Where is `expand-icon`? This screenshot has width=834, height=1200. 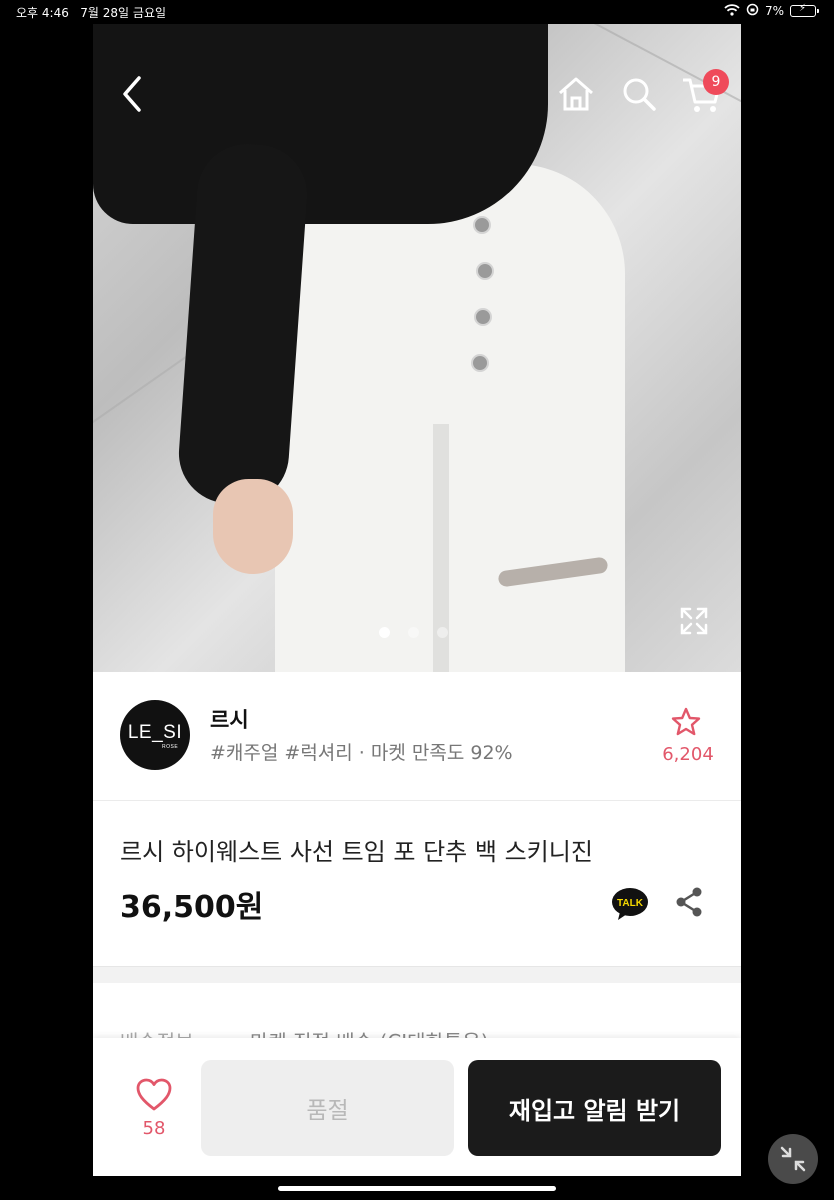 expand-icon is located at coordinates (694, 621).